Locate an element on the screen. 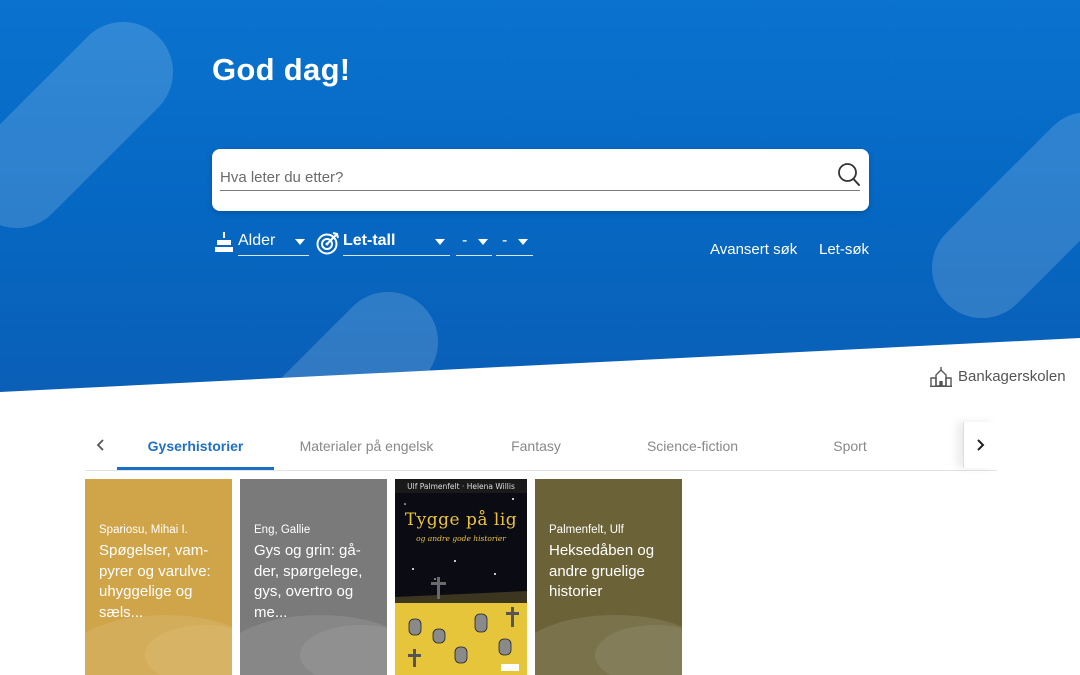 The width and height of the screenshot is (1080, 675). let-range-to-dropdown: - is located at coordinates (514, 242).